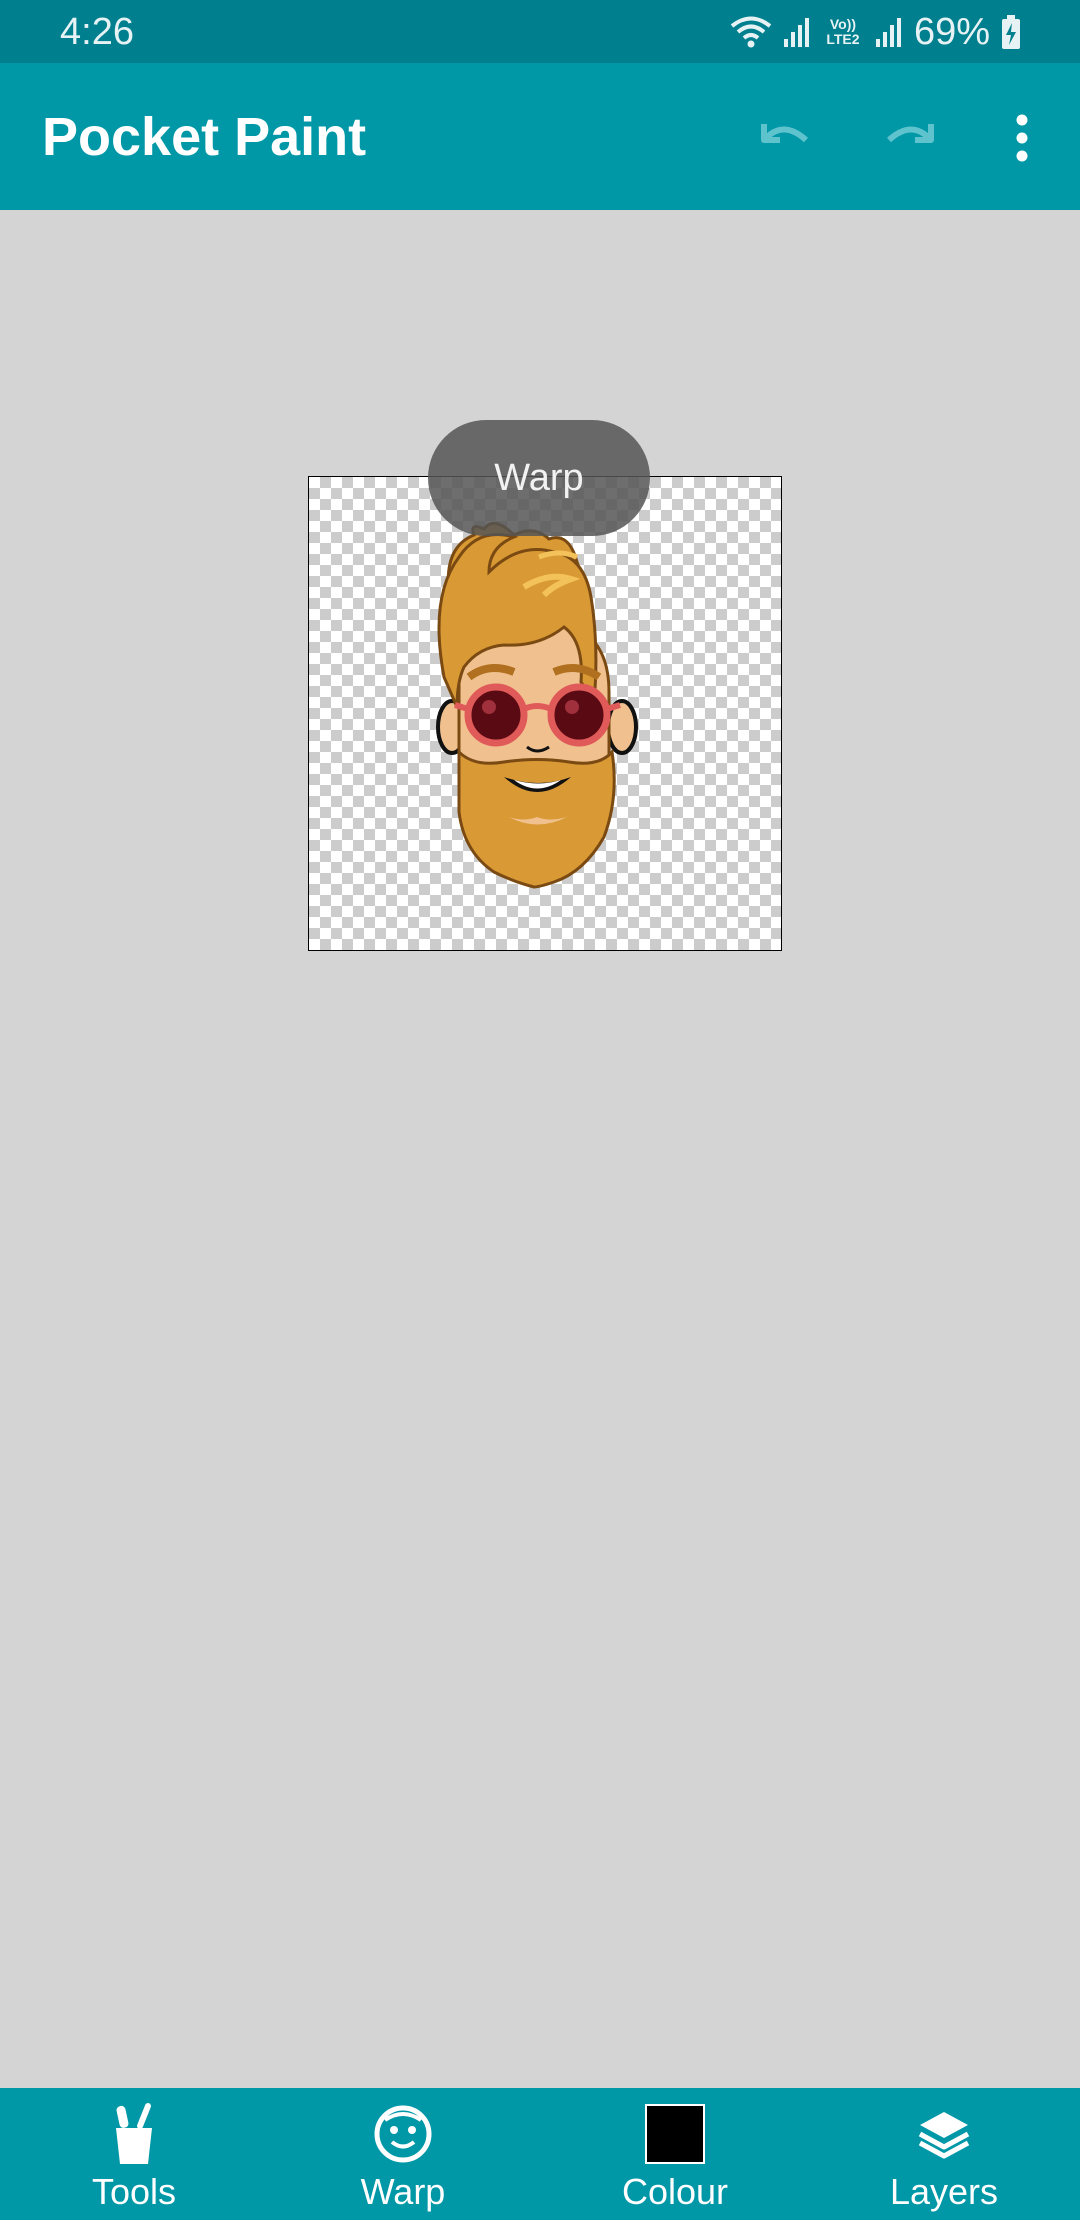 The image size is (1080, 2220). I want to click on redo-icon, so click(910, 133).